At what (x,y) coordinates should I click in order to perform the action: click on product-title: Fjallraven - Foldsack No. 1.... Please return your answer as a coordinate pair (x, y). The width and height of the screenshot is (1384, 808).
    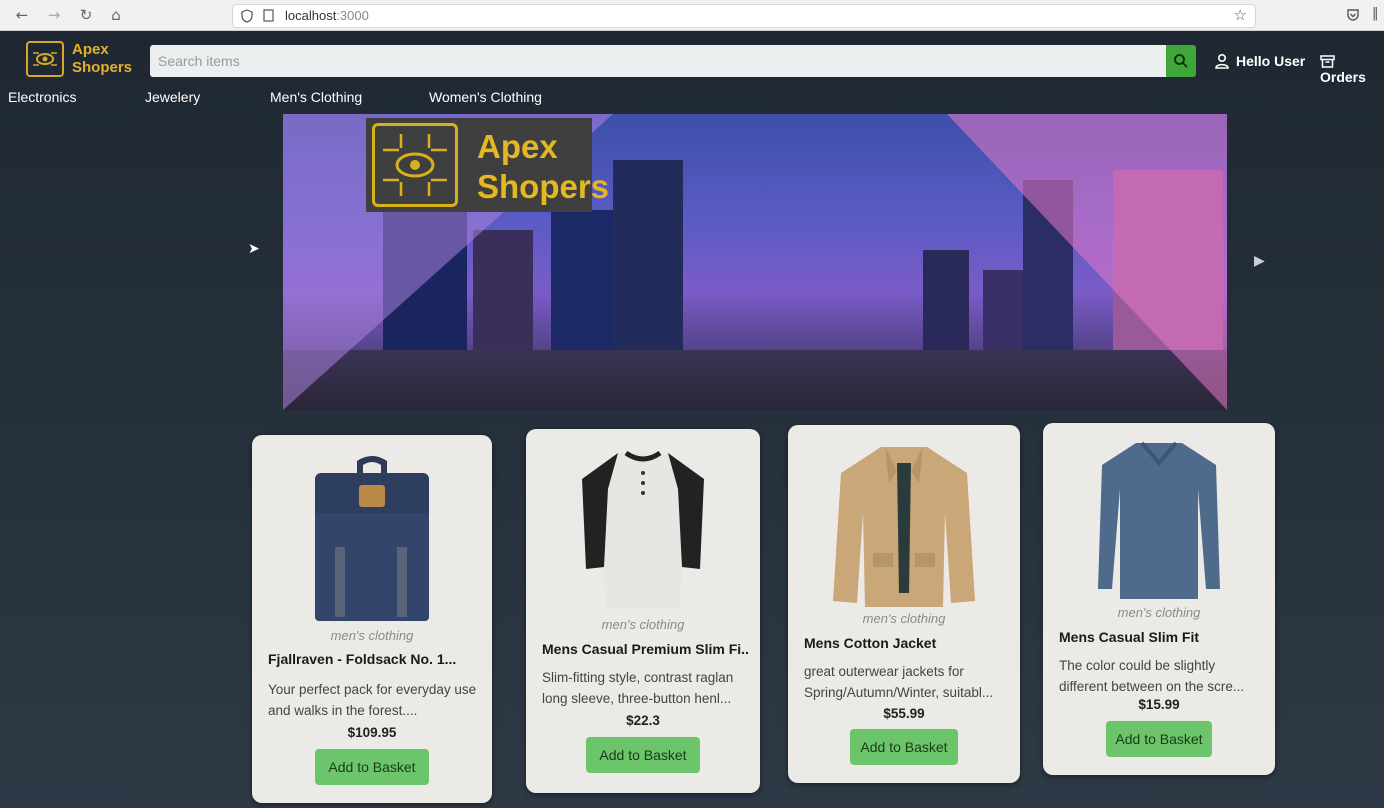
    Looking at the image, I should click on (374, 659).